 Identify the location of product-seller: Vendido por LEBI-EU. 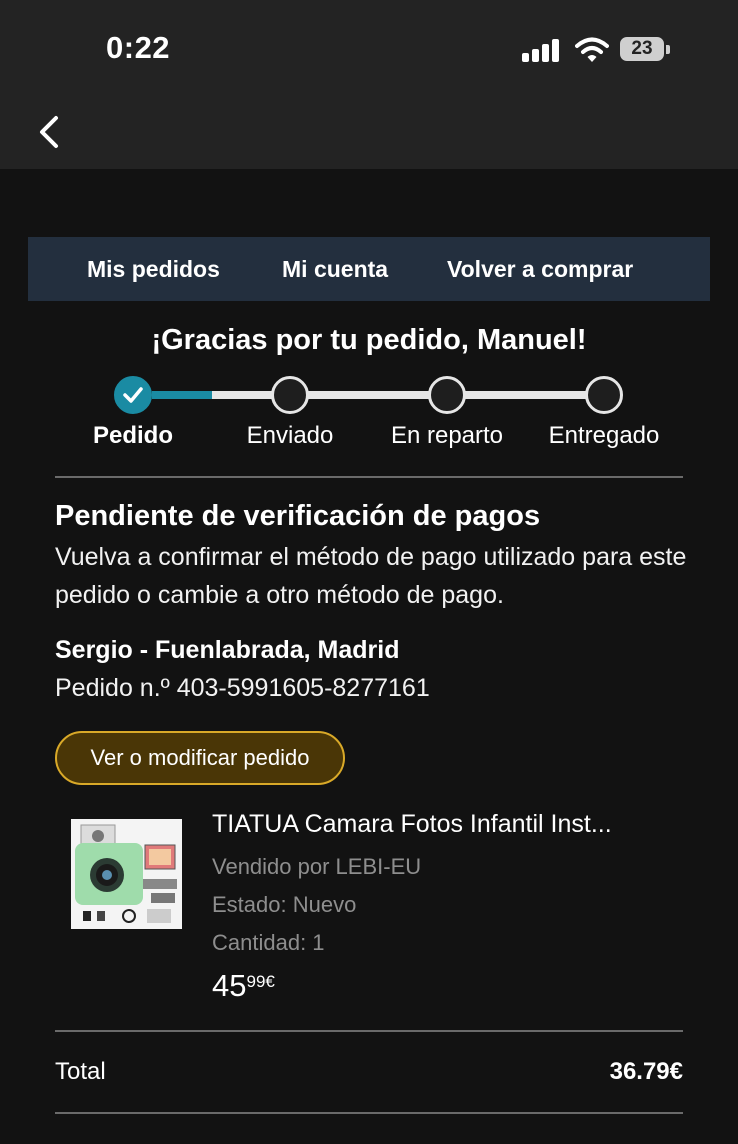
(317, 866).